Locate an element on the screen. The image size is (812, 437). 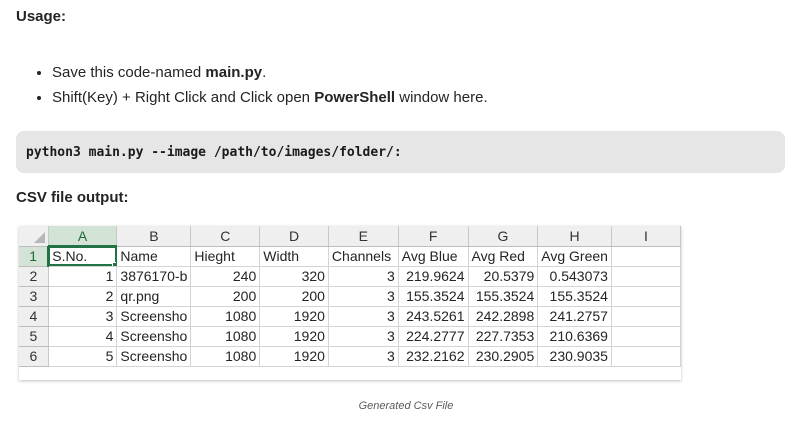
column-header-f: F is located at coordinates (433, 236).